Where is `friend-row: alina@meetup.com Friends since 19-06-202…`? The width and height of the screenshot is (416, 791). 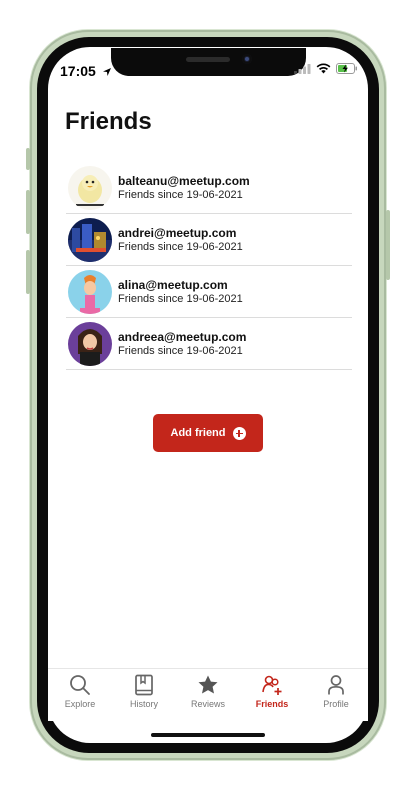 friend-row: alina@meetup.com Friends since 19-06-202… is located at coordinates (209, 292).